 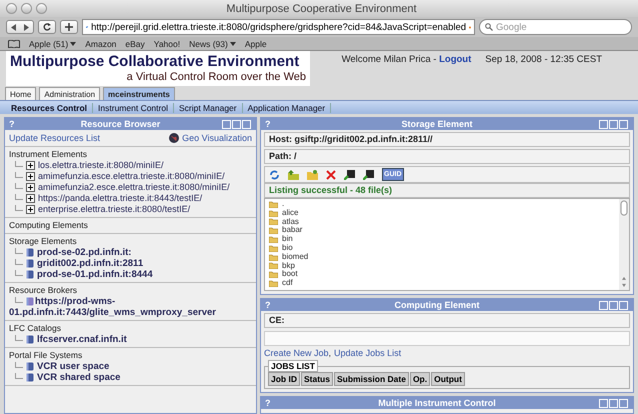 I want to click on resource-link: https://prod-wms-01.pd.infn.it:7443/glite_wms_wmproxy_server, so click(x=130, y=307).